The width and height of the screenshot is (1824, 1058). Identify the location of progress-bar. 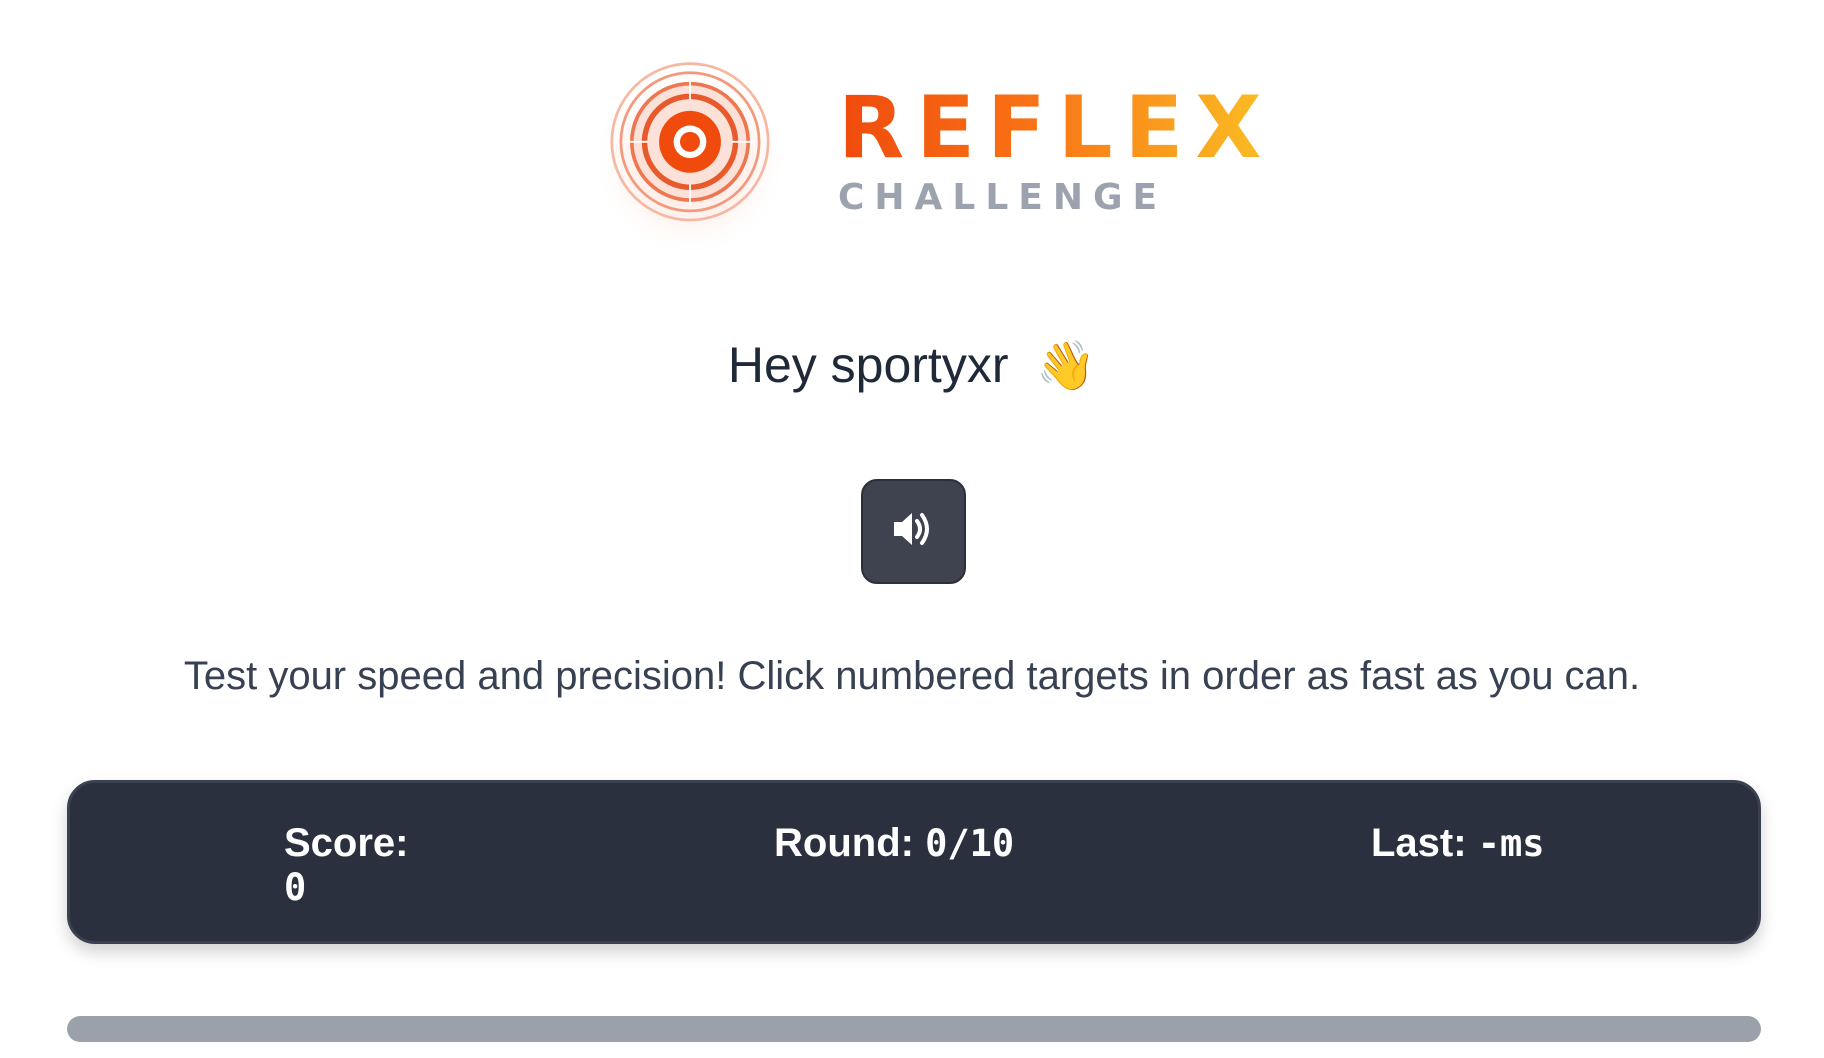
(914, 1029).